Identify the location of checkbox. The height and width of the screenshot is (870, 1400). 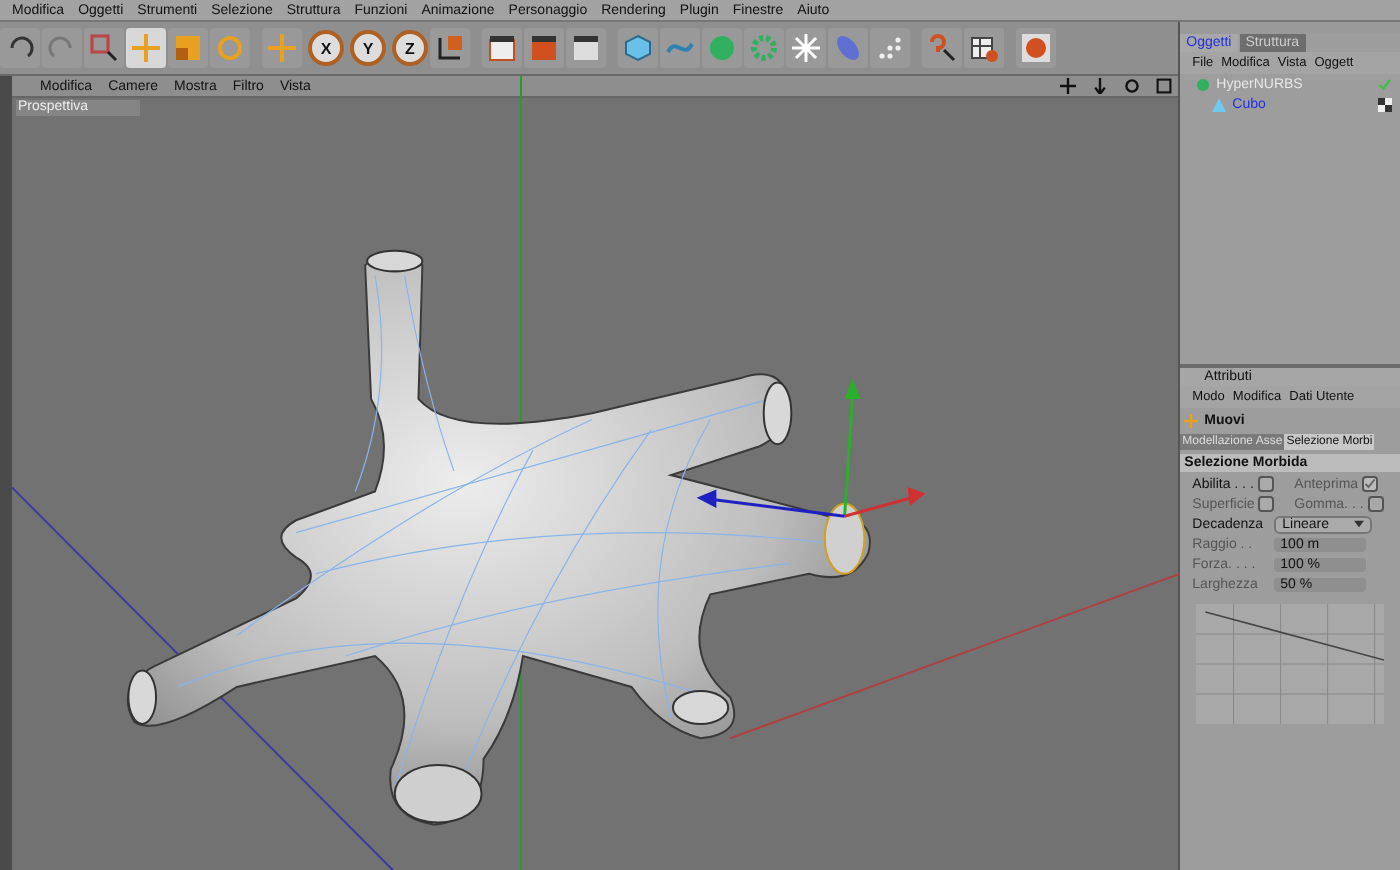
(1265, 484).